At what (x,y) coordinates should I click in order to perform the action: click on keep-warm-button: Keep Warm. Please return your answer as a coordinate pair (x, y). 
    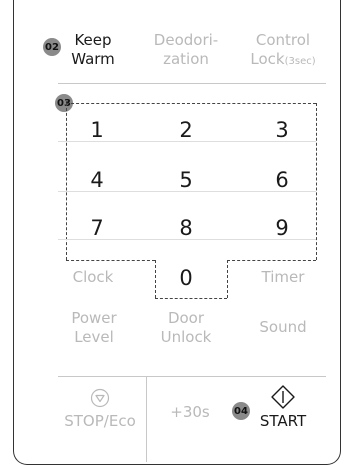
    Looking at the image, I should click on (93, 50).